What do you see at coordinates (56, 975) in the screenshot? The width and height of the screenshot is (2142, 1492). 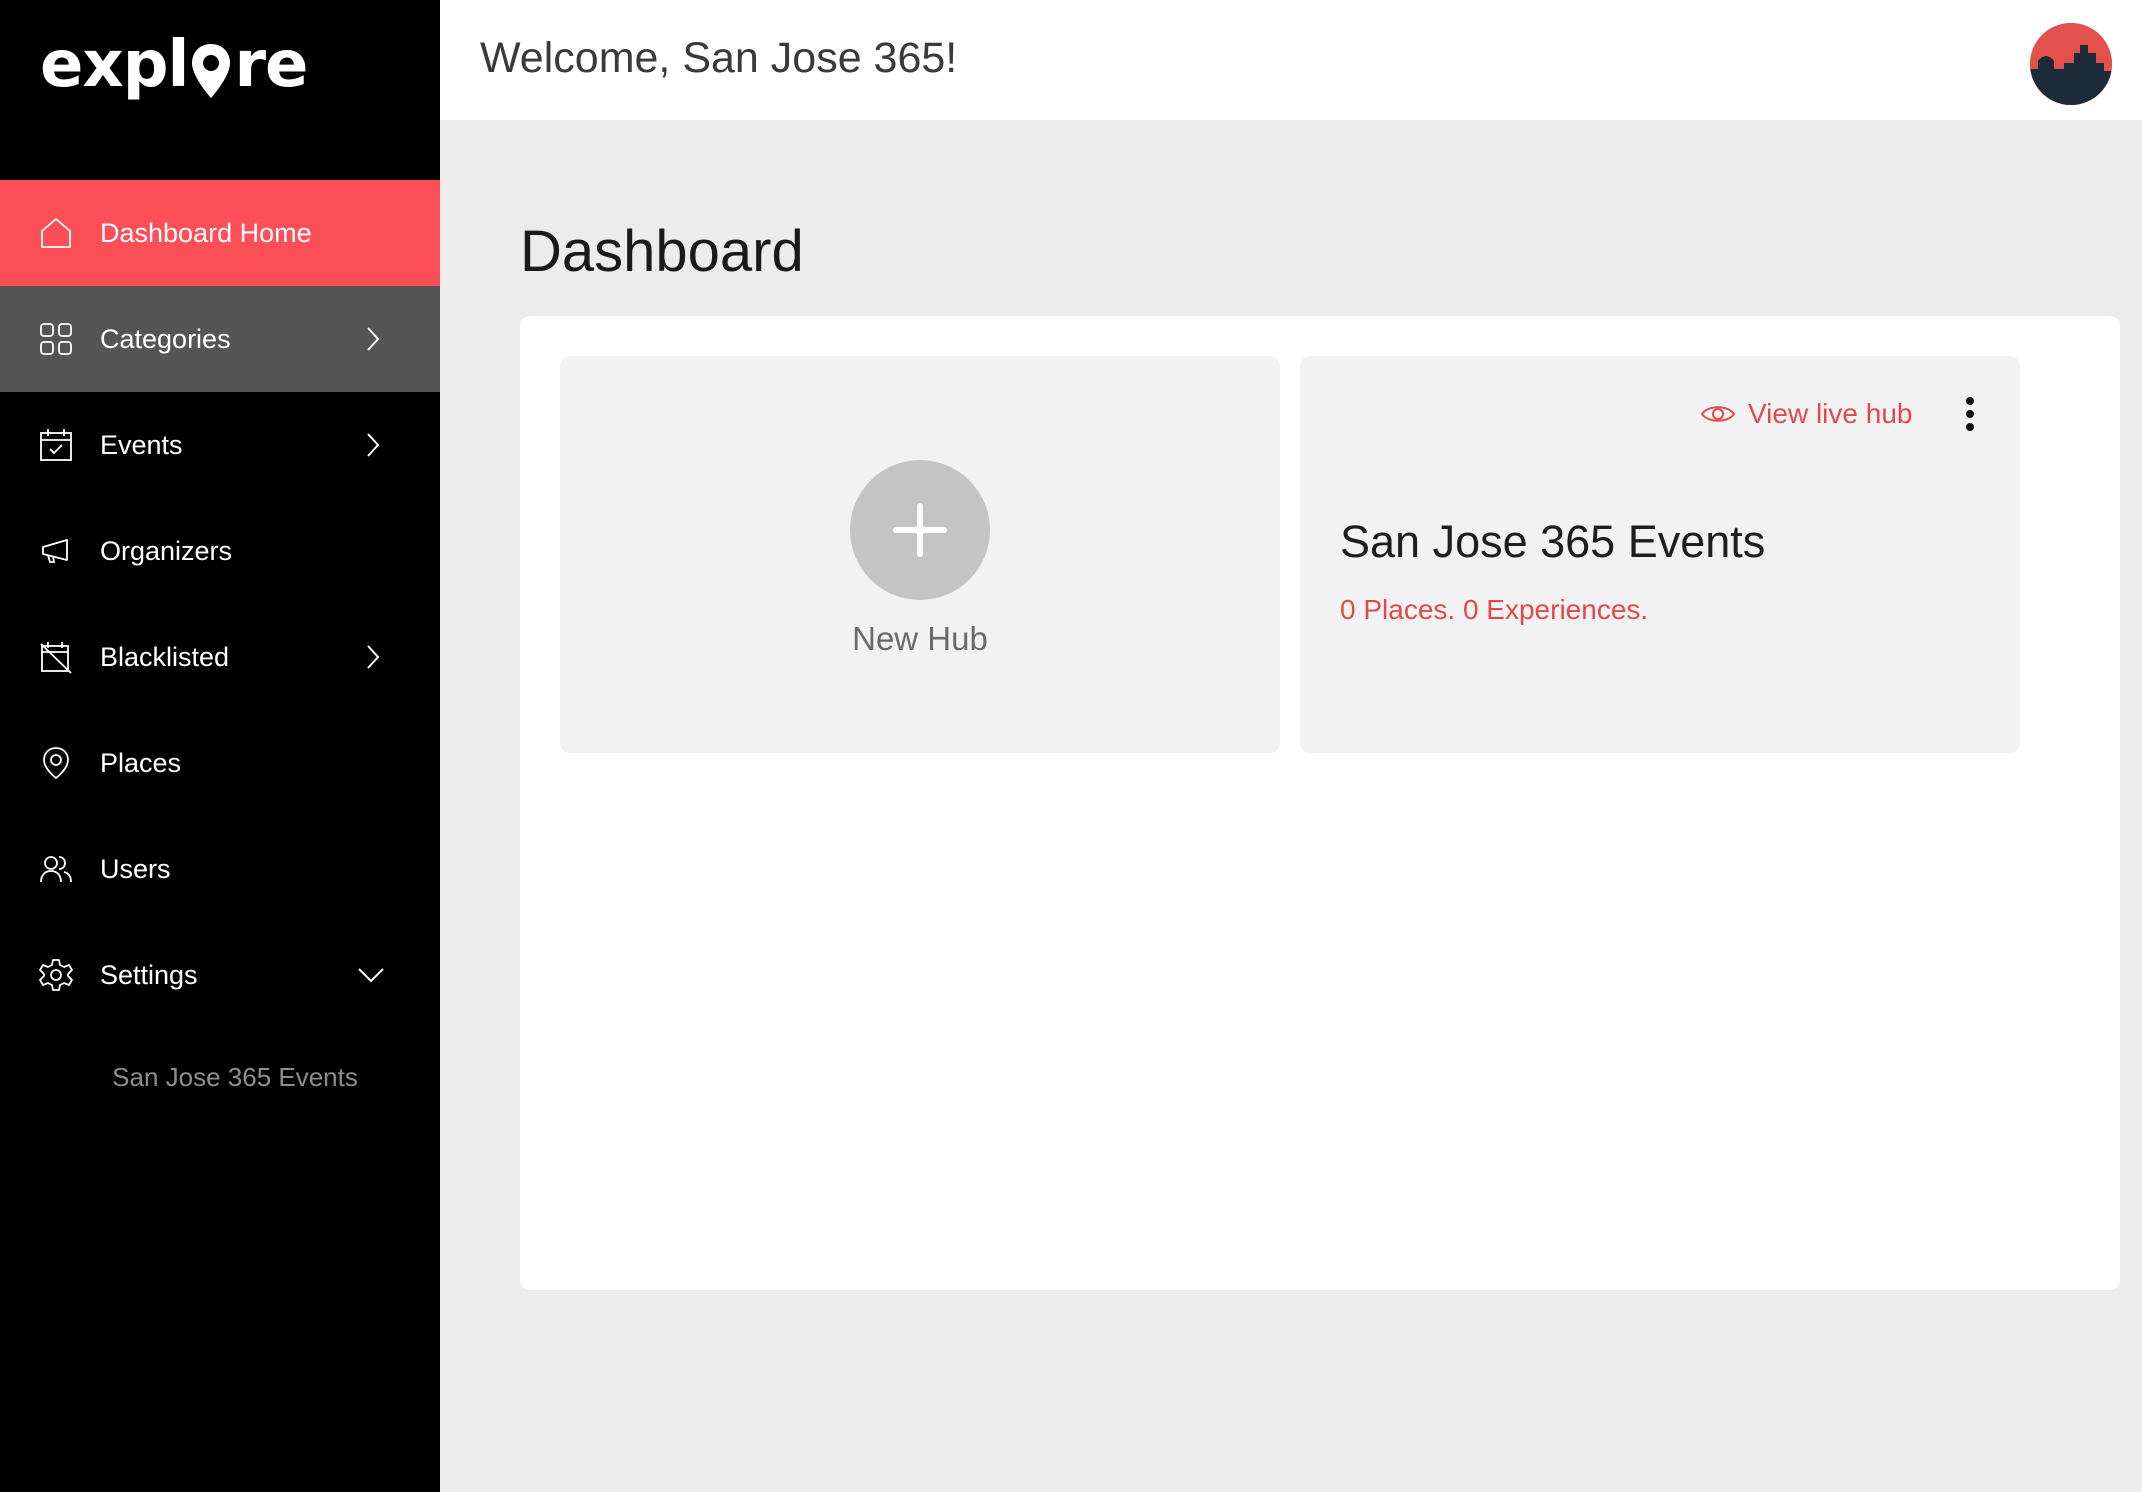 I see `gear-icon` at bounding box center [56, 975].